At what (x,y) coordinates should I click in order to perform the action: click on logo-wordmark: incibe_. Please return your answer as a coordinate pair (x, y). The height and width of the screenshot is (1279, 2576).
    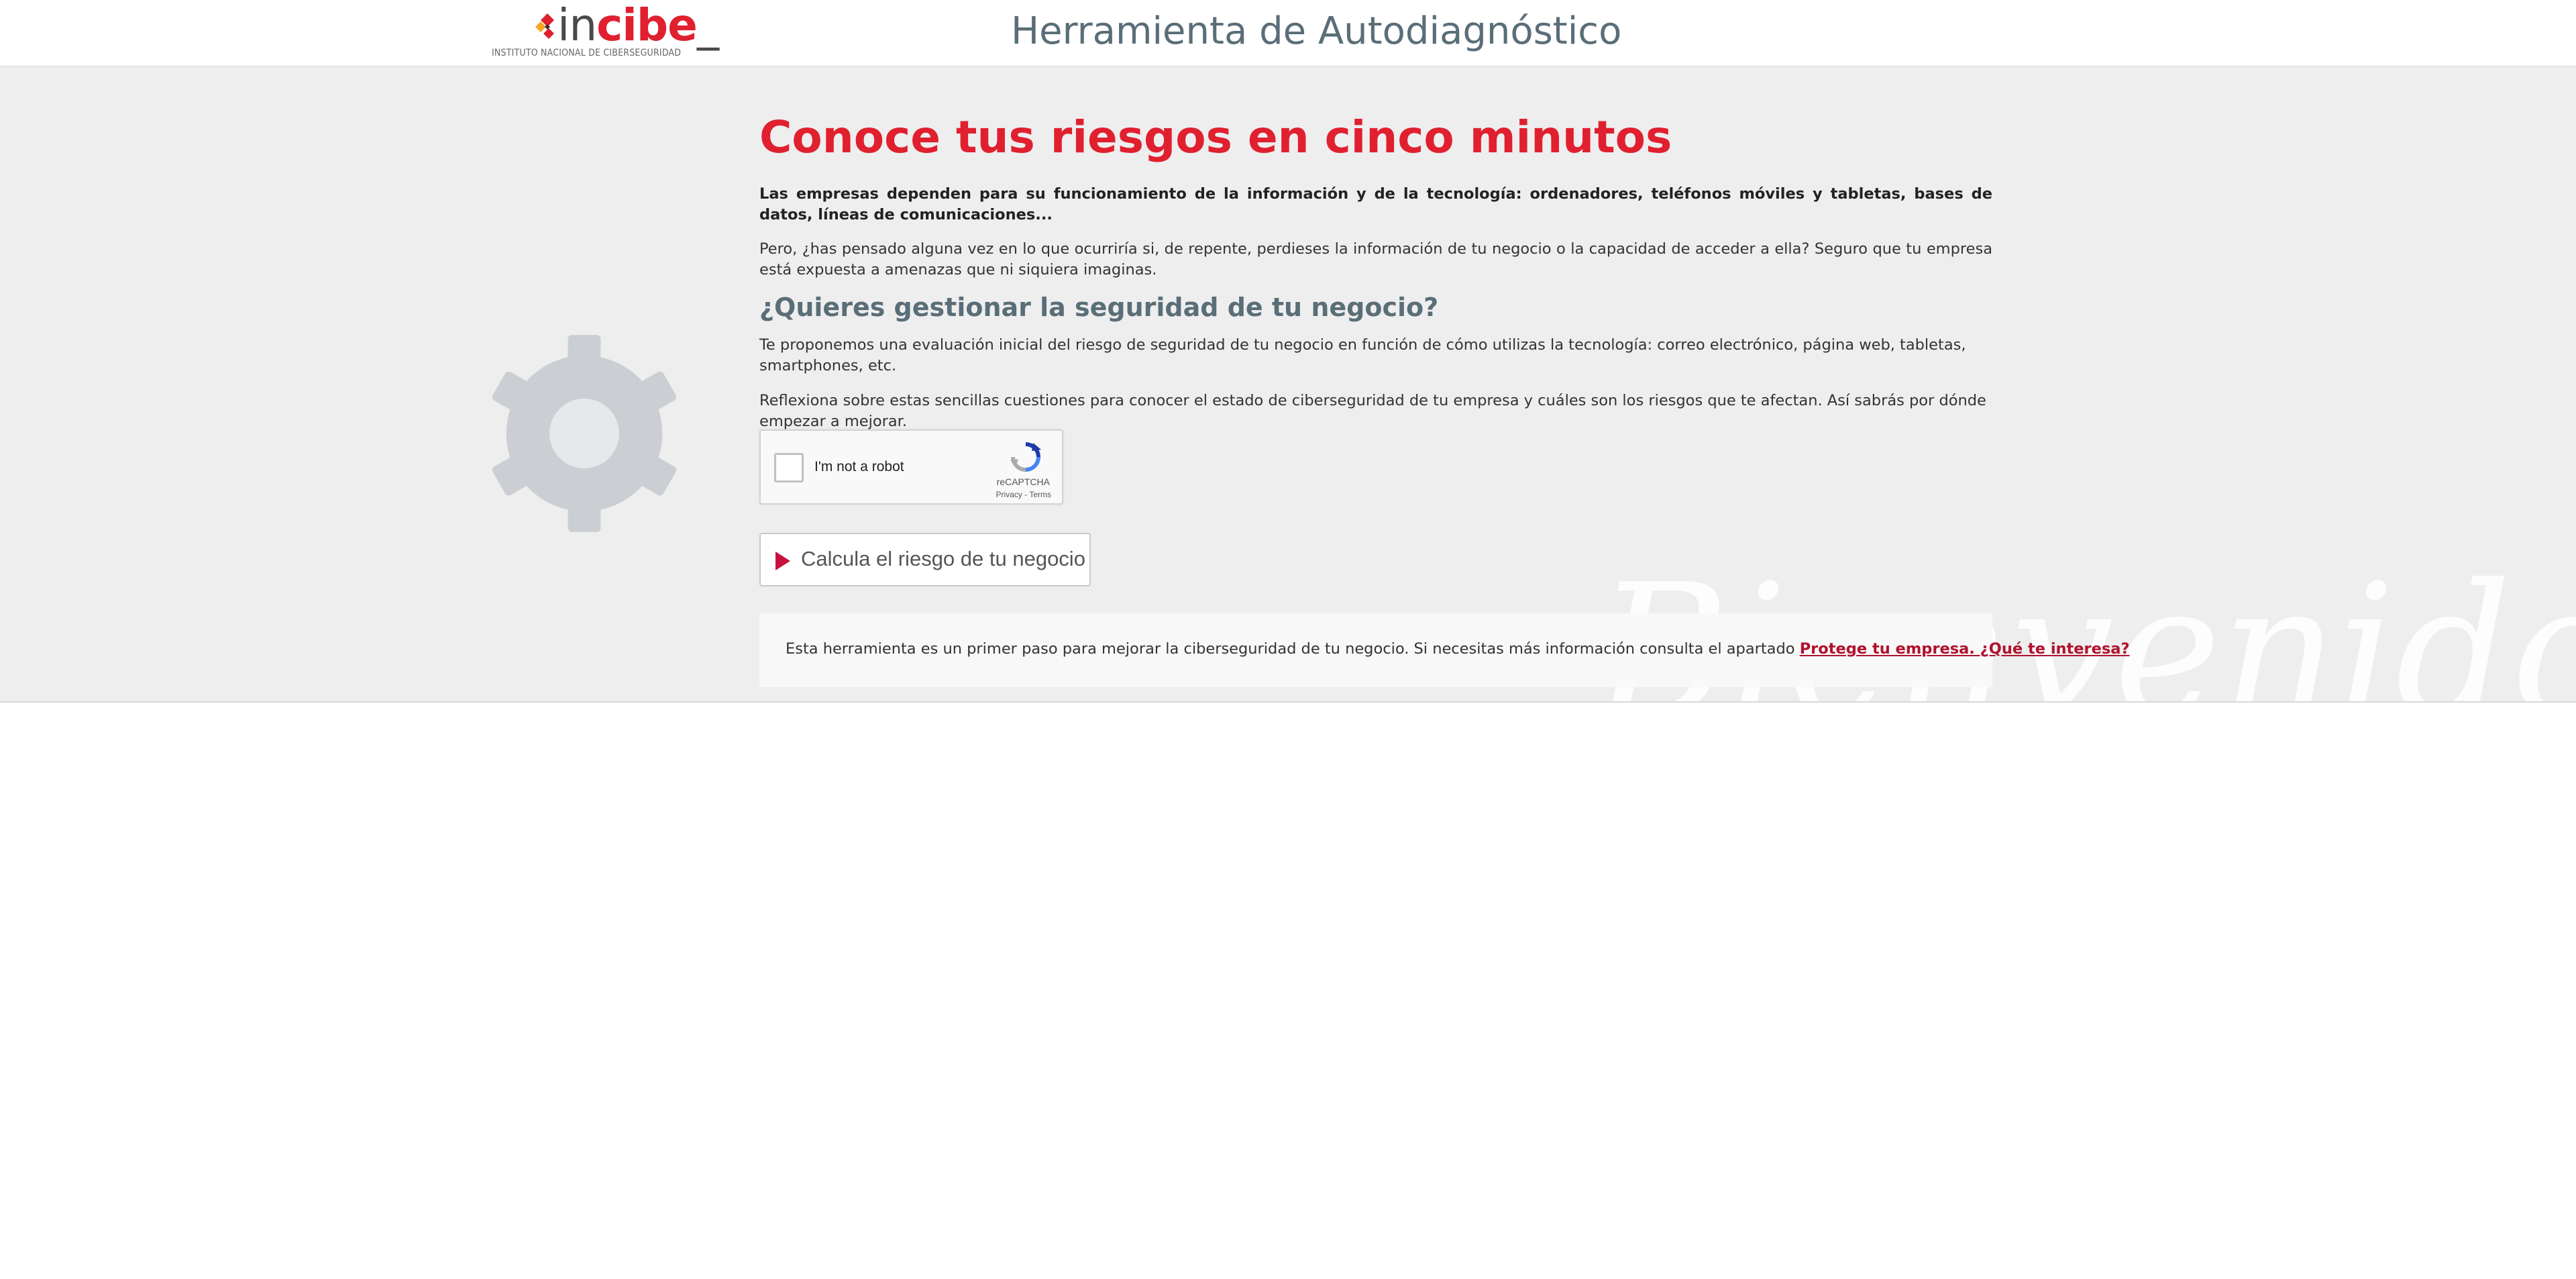
    Looking at the image, I should click on (638, 25).